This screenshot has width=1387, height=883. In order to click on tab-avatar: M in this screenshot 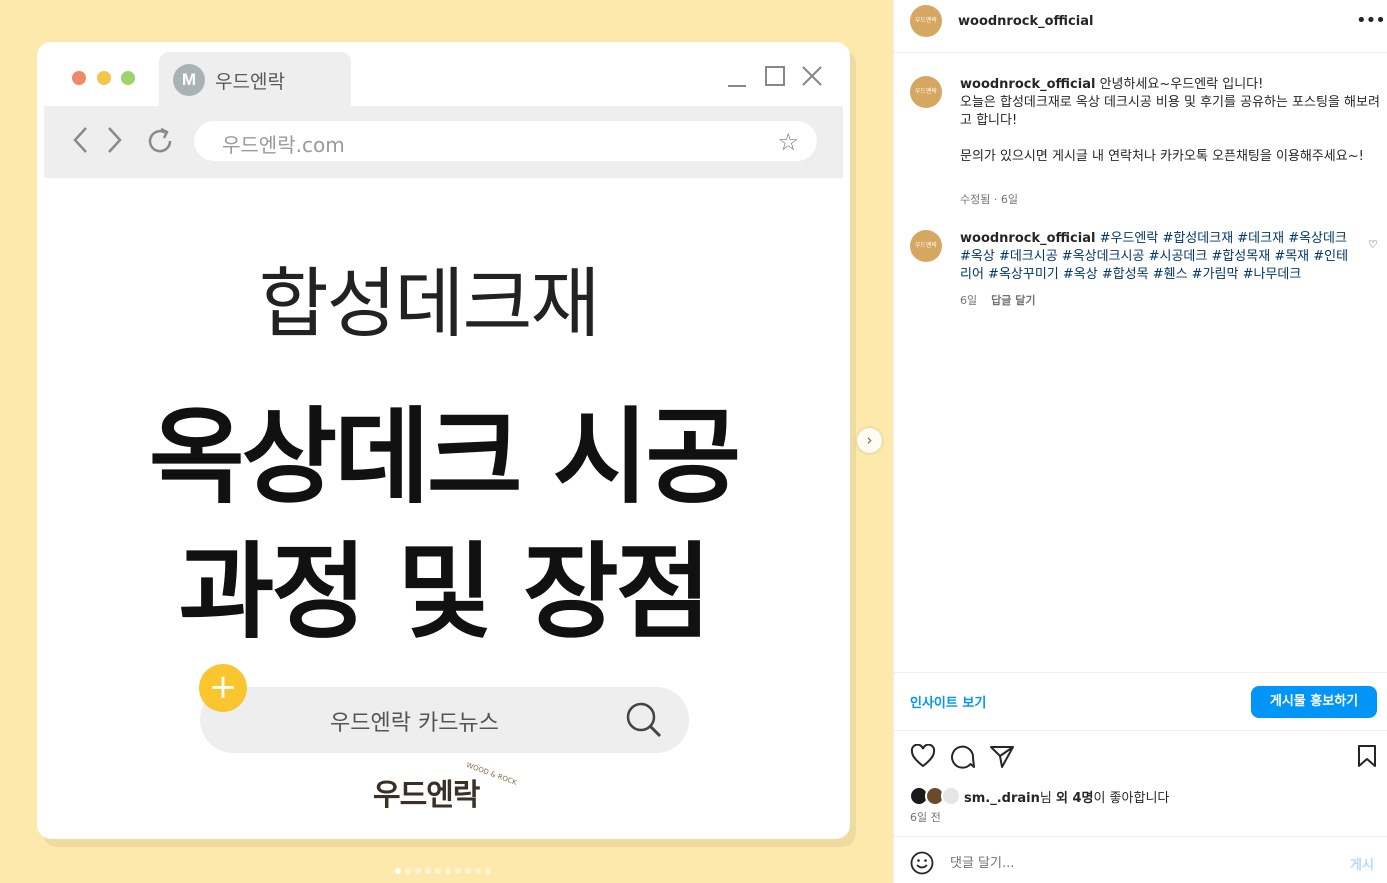, I will do `click(189, 80)`.